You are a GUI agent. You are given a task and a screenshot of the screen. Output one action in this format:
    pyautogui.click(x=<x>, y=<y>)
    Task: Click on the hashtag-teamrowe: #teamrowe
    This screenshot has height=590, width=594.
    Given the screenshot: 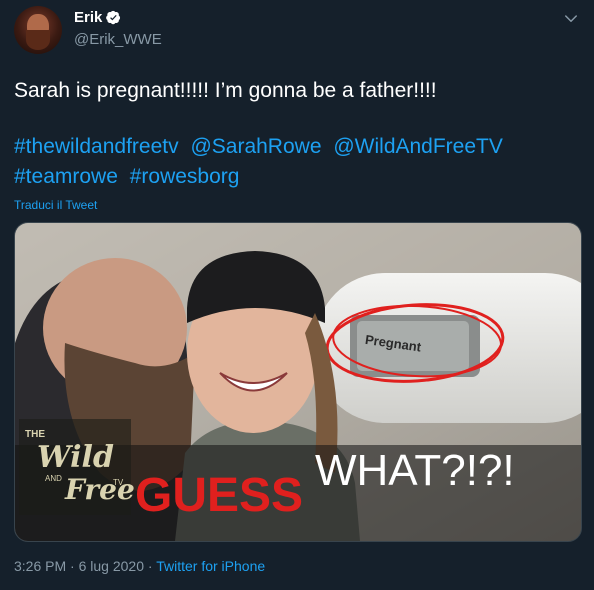 What is the action you would take?
    pyautogui.click(x=66, y=176)
    